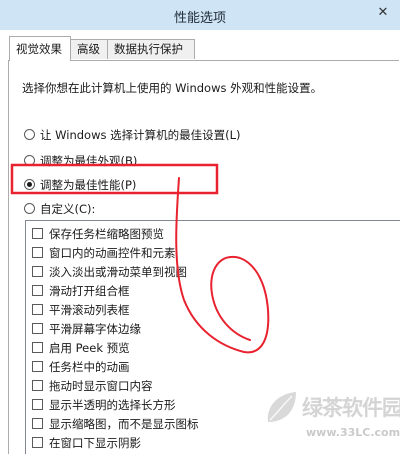 This screenshot has width=400, height=454. Describe the element at coordinates (89, 291) in the screenshot. I see `checkbox-label: 滑动打开组合框` at that location.